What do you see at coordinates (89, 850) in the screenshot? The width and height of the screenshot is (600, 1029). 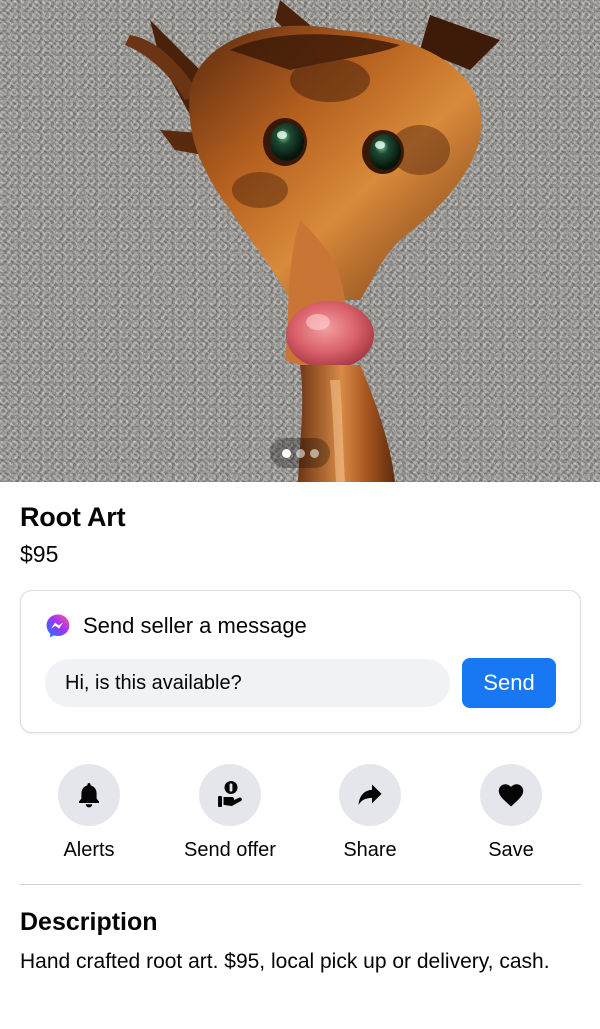 I see `alerts-label: Alerts` at bounding box center [89, 850].